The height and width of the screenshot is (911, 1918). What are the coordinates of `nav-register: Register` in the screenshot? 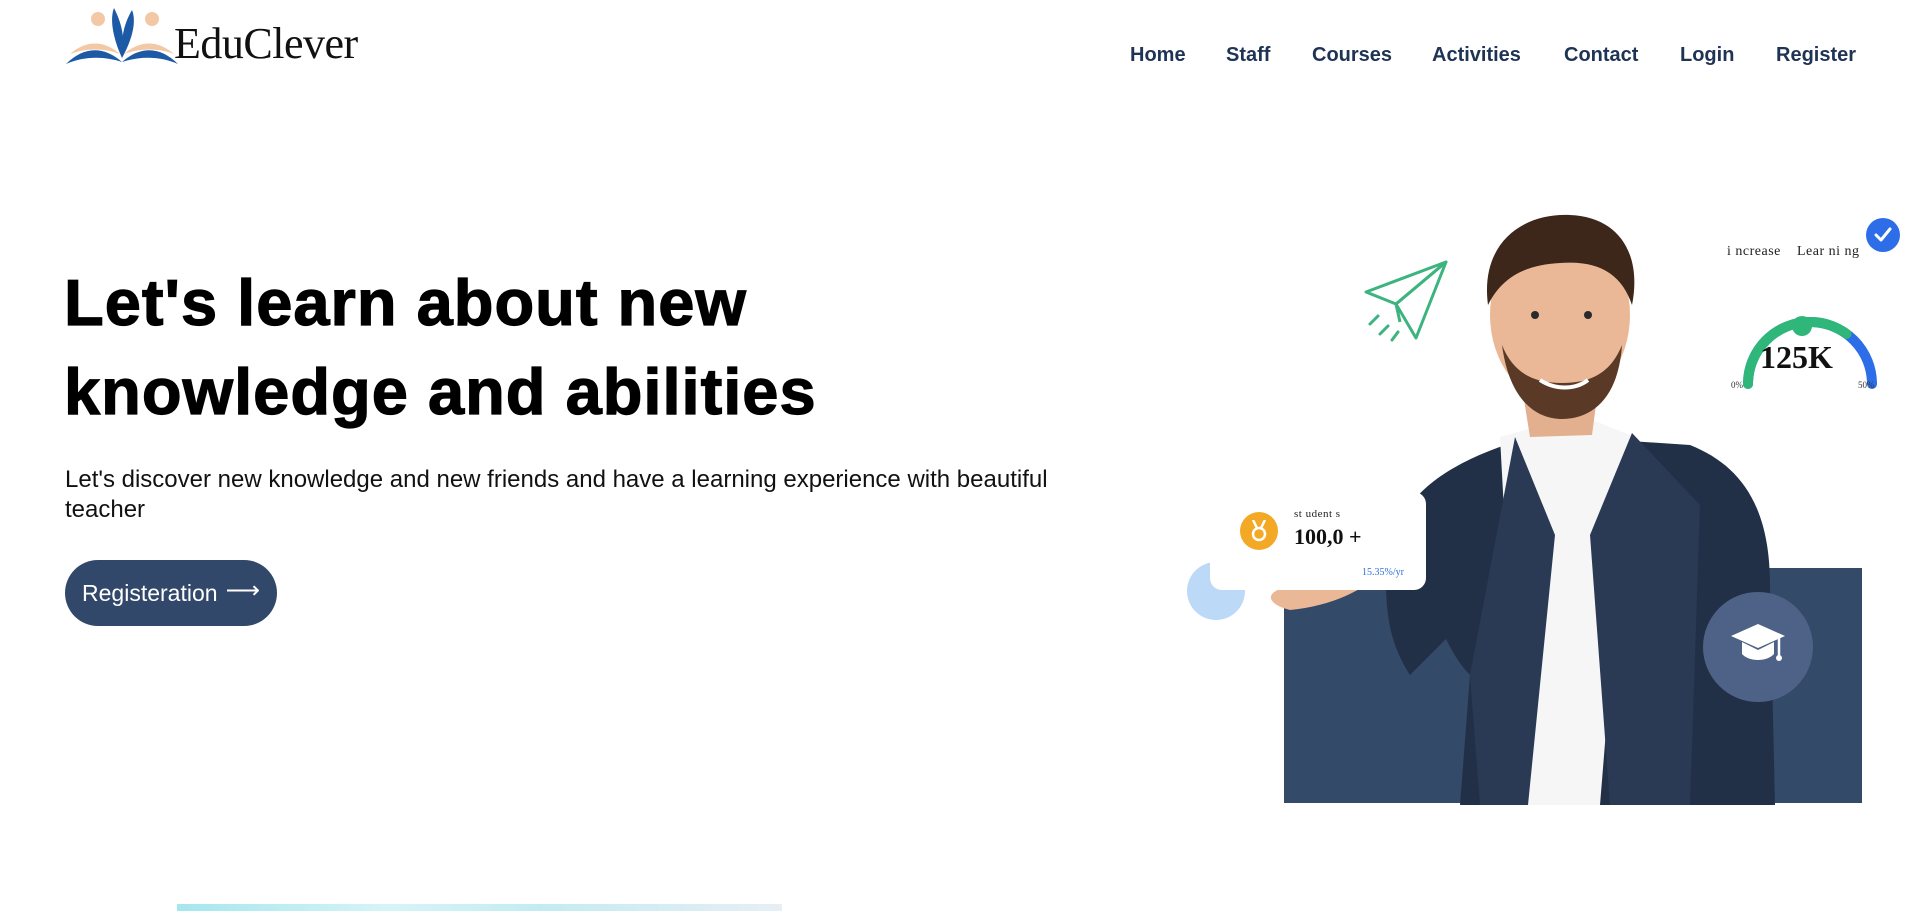 It's located at (1816, 55).